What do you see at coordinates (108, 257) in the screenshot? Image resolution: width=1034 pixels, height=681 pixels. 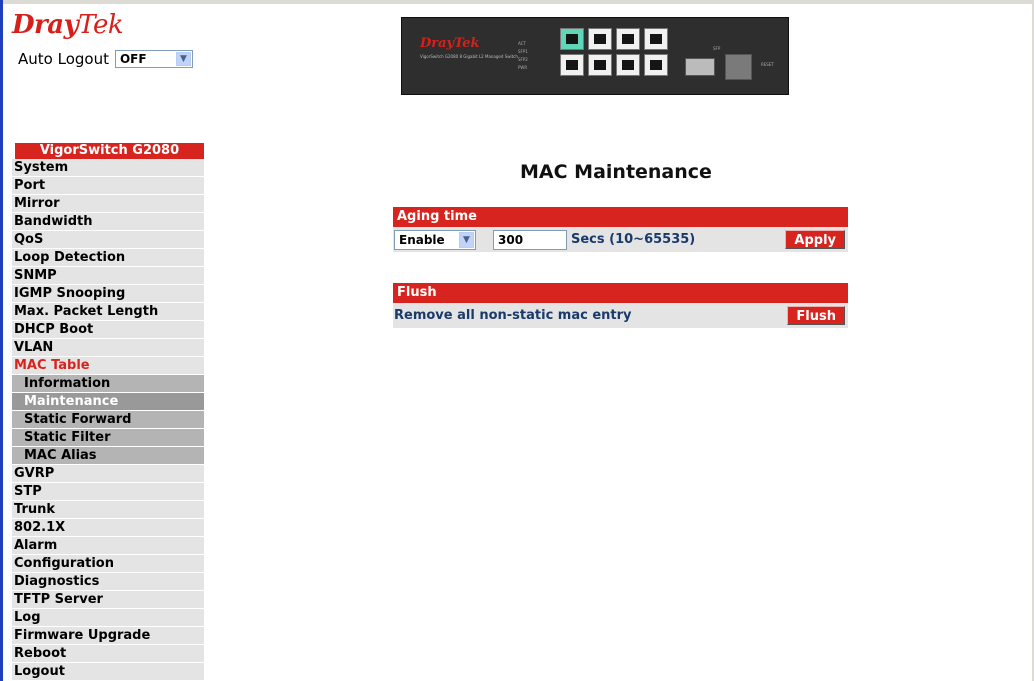 I see `sidebar-item-loop-detection: Loop Detection` at bounding box center [108, 257].